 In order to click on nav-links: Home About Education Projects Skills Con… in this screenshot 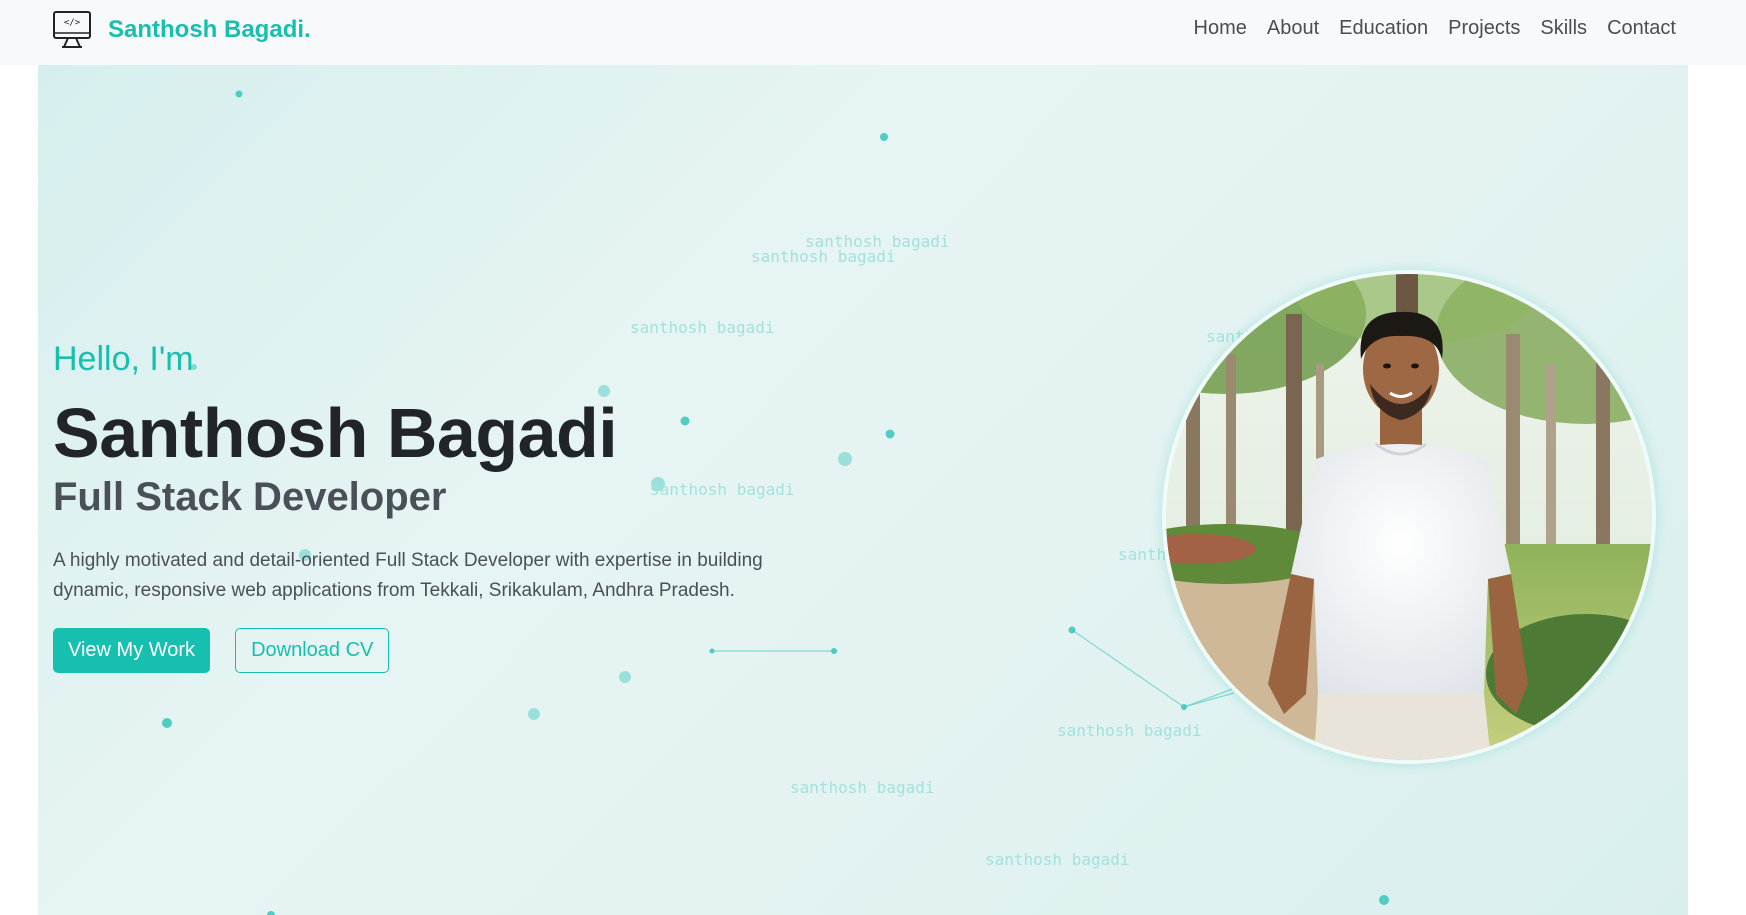, I will do `click(1435, 28)`.